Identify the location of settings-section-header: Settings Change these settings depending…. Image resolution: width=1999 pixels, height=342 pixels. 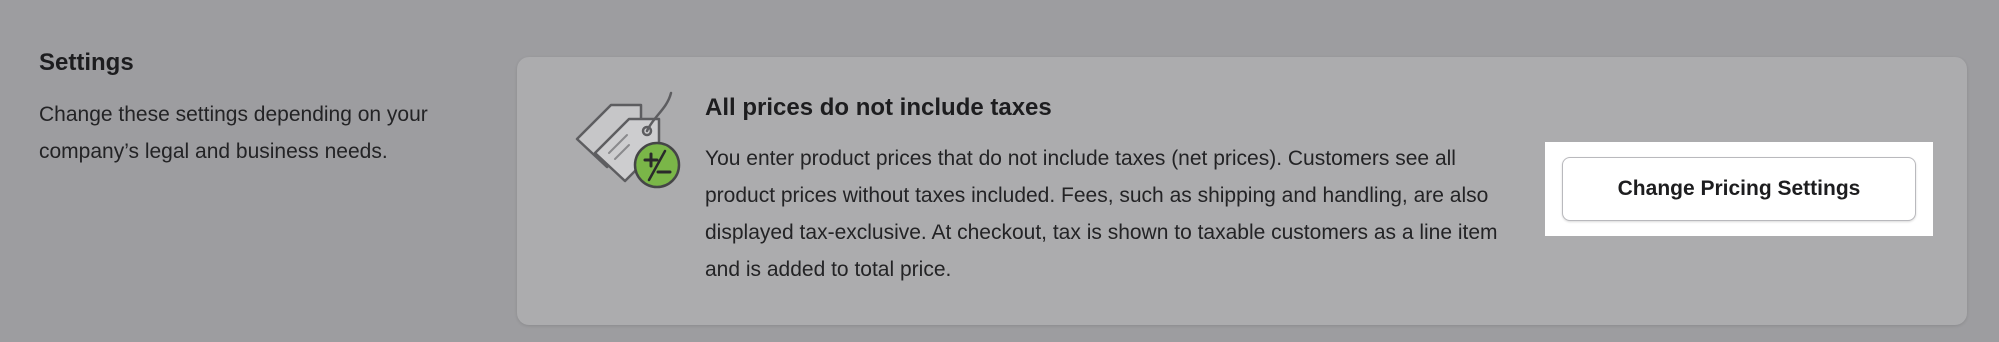
(249, 108).